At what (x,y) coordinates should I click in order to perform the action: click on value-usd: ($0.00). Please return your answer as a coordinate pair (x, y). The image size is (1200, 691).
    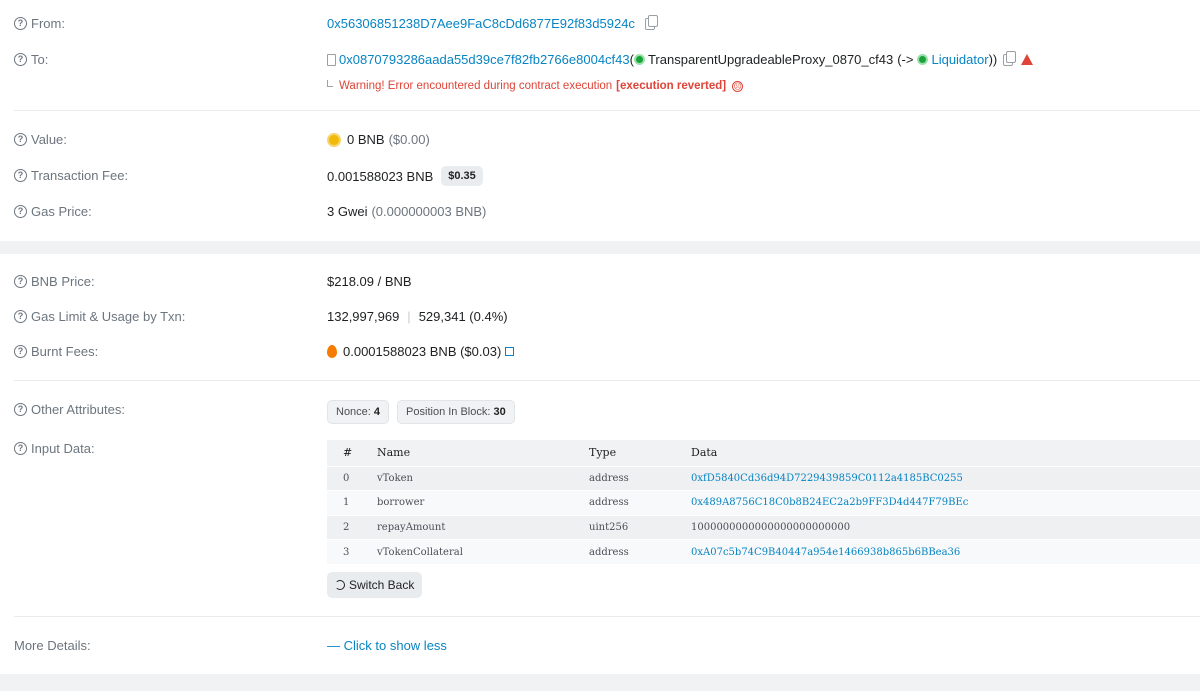
    Looking at the image, I should click on (409, 139).